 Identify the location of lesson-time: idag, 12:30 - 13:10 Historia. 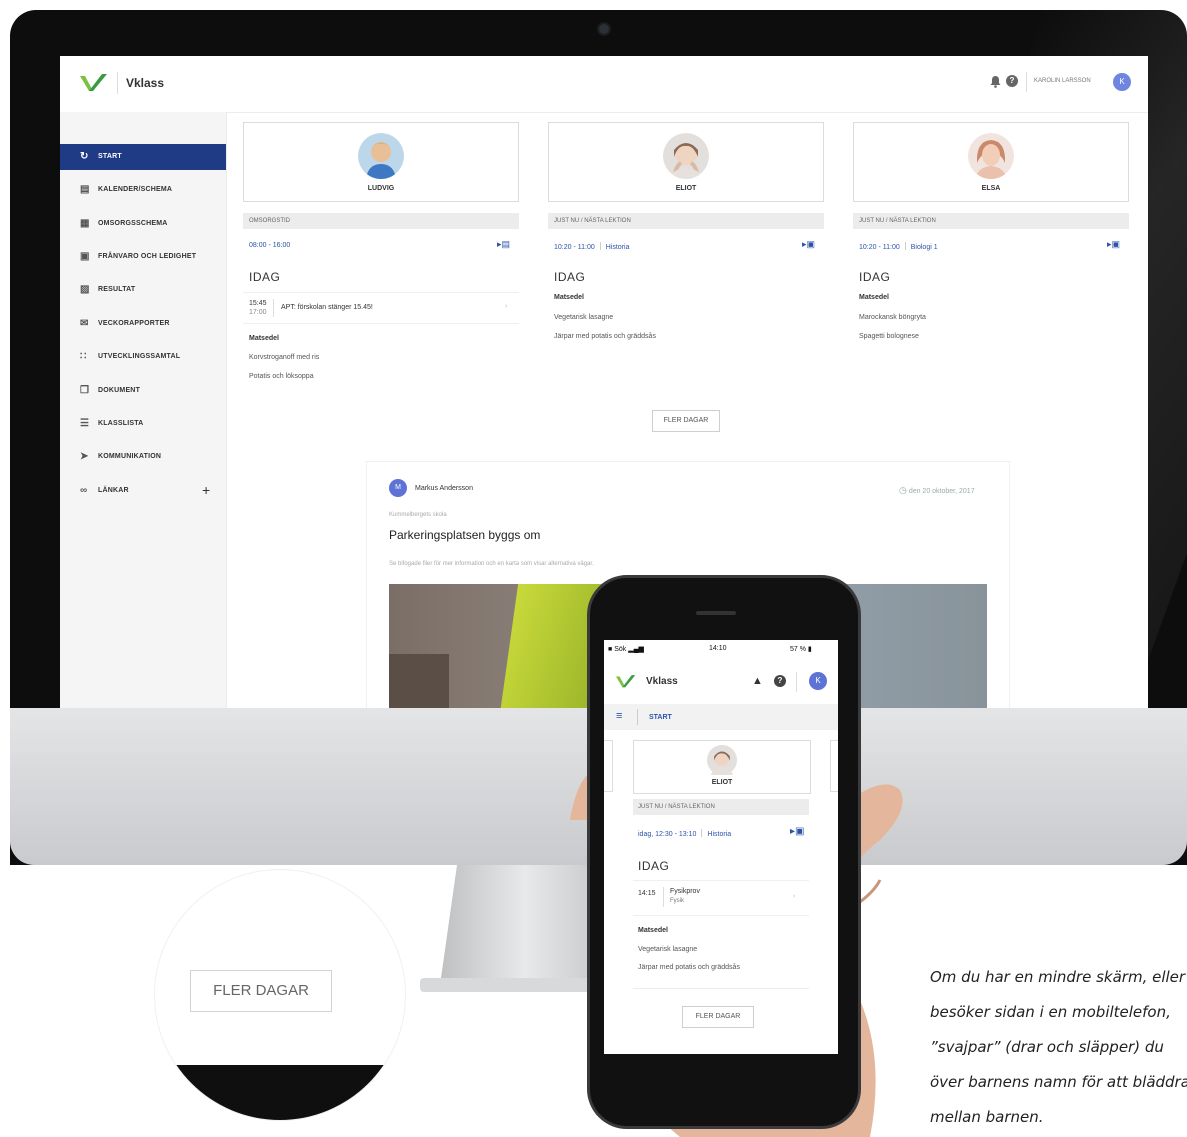
(684, 833).